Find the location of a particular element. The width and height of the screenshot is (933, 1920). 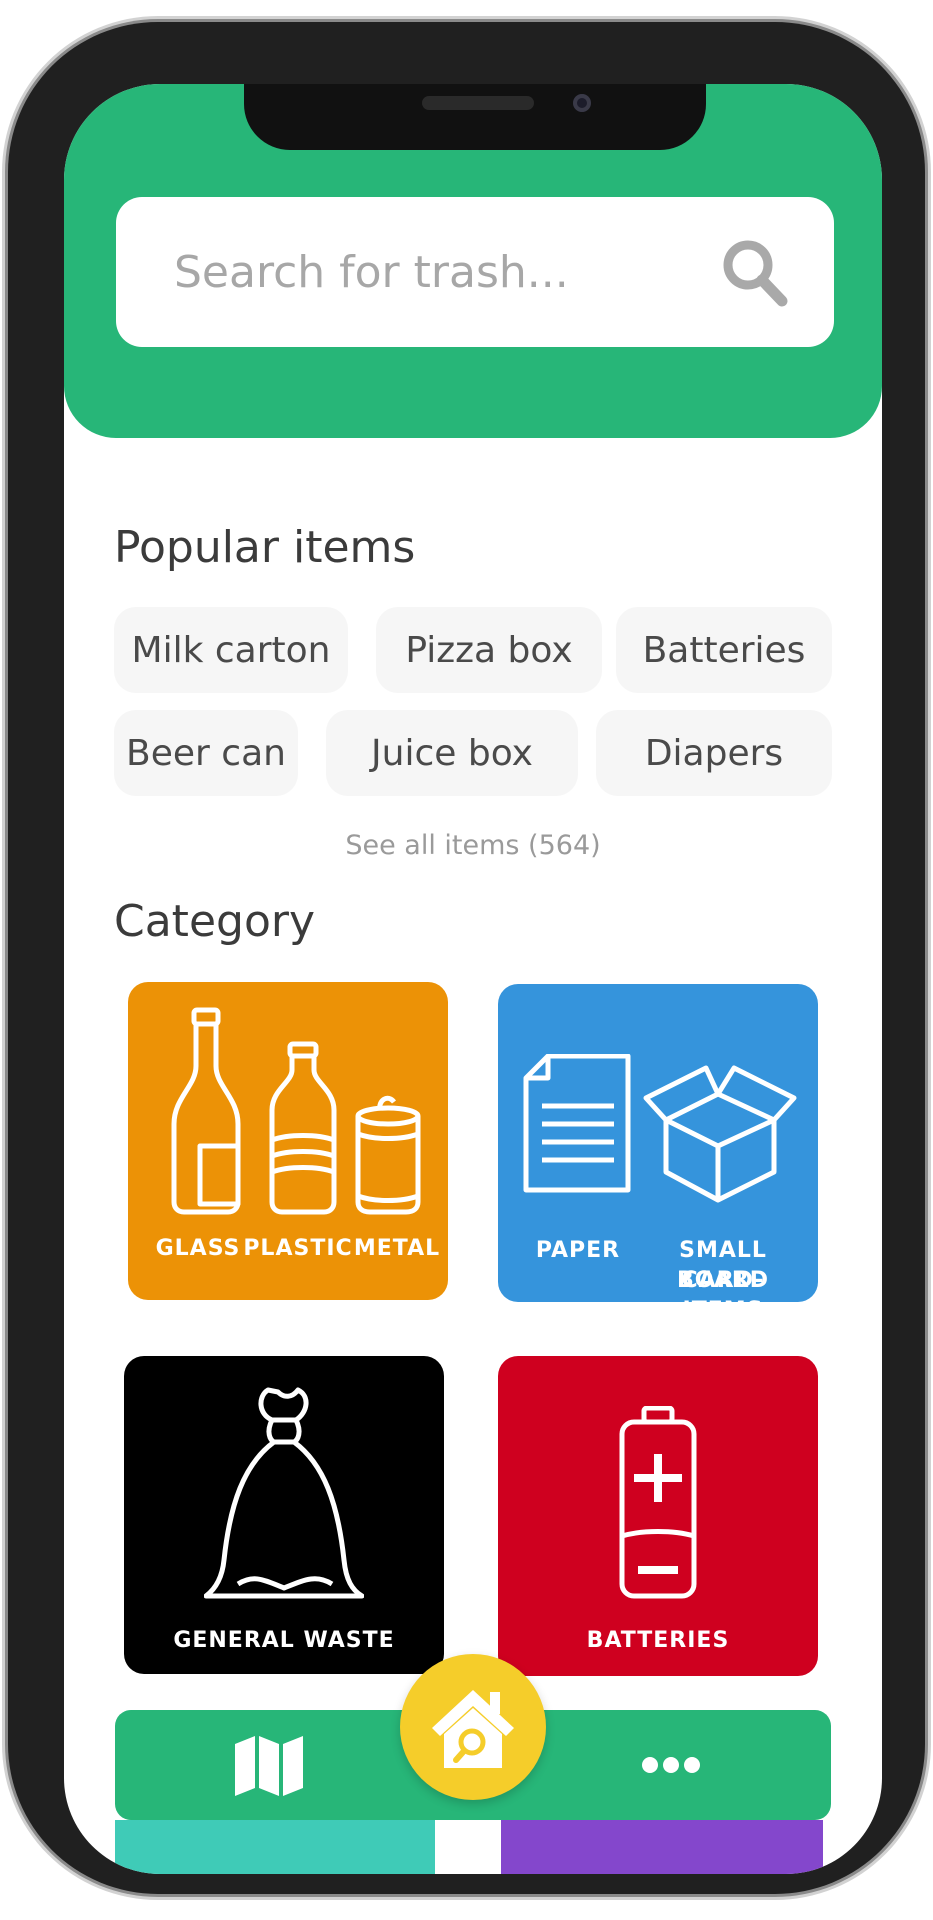

chip-diapers: Diapers is located at coordinates (714, 753).